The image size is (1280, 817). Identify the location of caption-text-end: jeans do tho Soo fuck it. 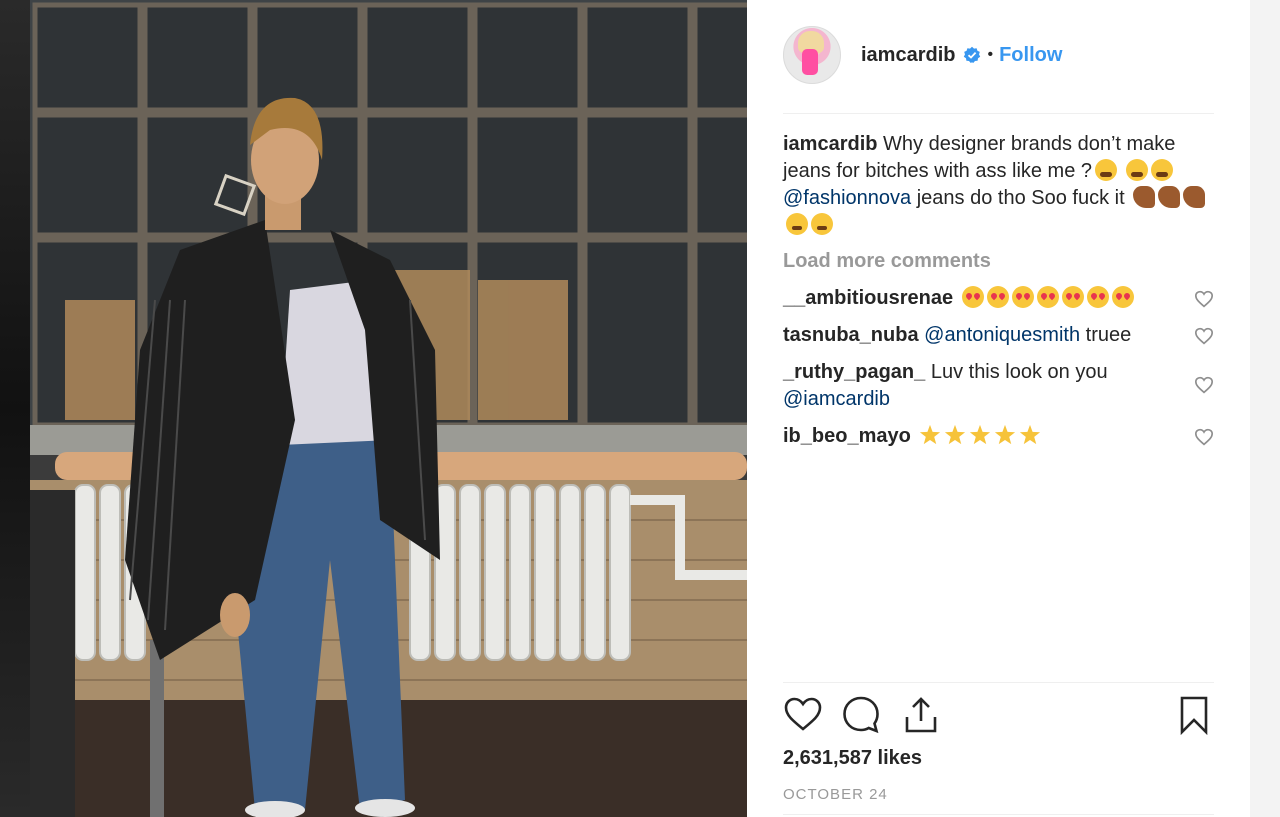
(1020, 198).